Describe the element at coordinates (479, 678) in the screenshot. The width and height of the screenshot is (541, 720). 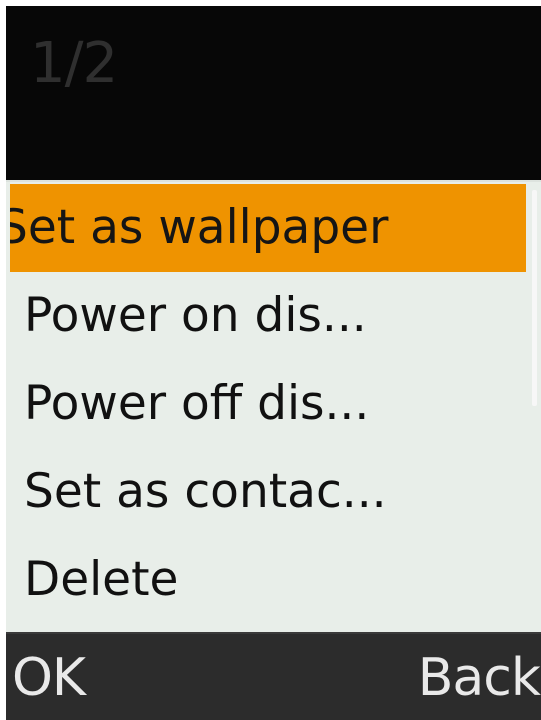
I see `back-softkey: Back` at that location.